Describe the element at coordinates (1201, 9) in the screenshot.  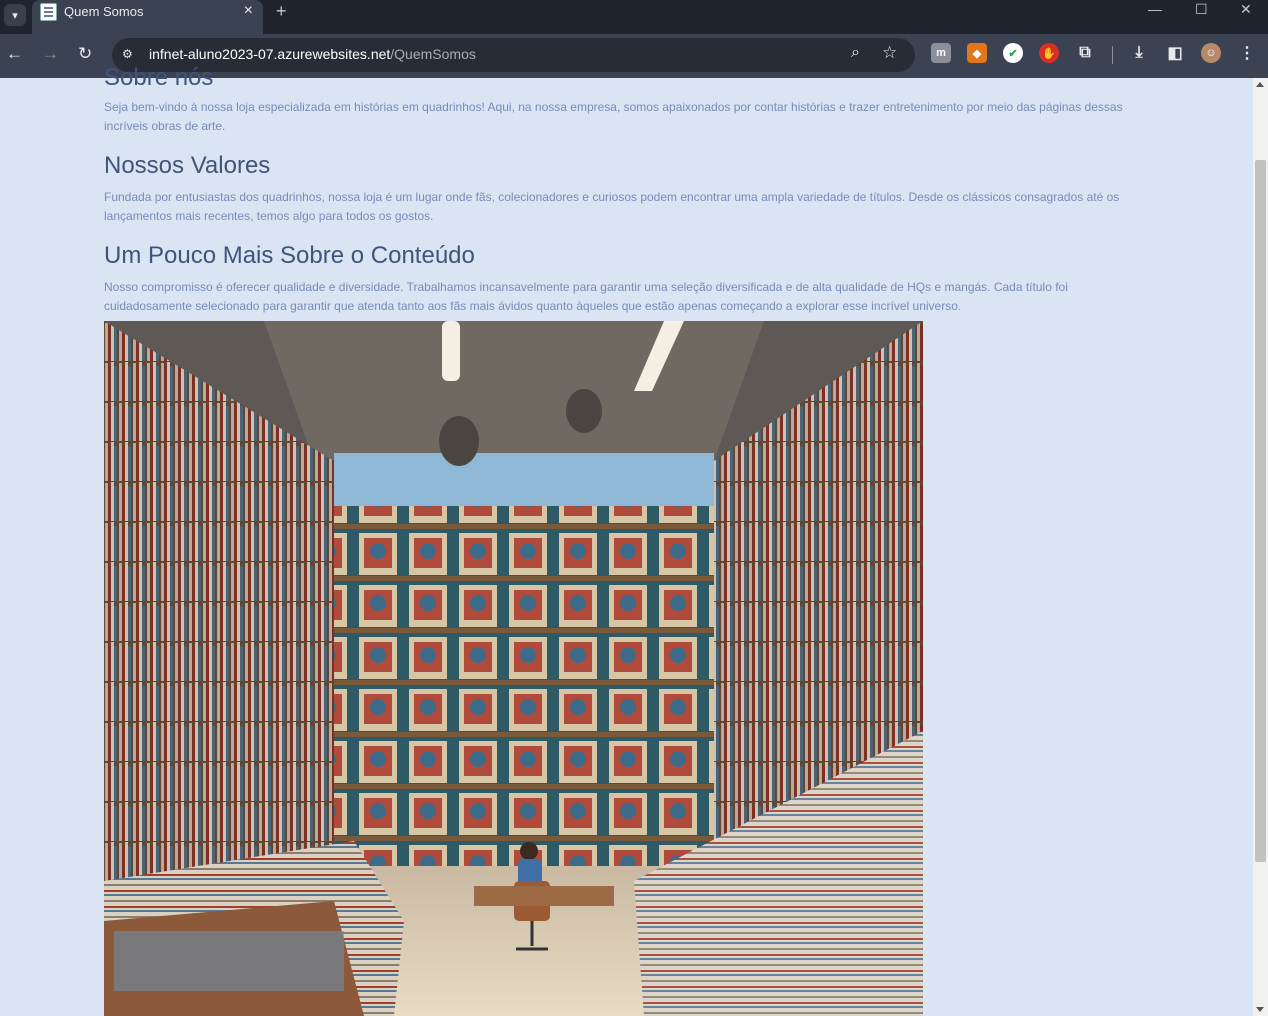
I see `maximize-icon: ☐` at that location.